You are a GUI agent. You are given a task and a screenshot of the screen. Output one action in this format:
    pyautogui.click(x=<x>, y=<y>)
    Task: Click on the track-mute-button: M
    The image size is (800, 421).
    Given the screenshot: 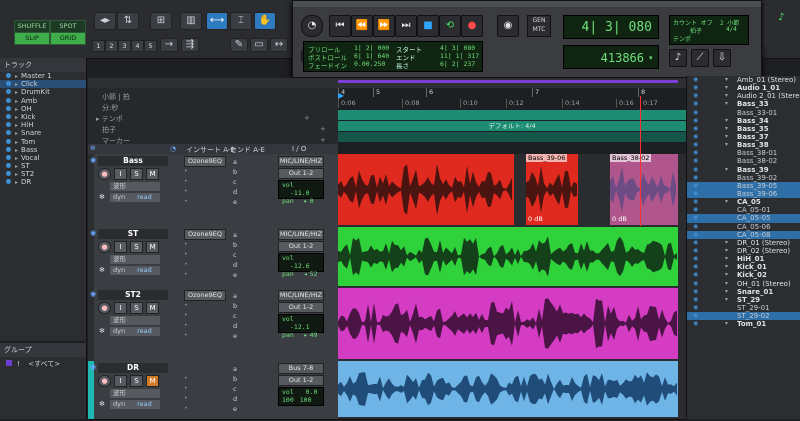 What is the action you would take?
    pyautogui.click(x=152, y=174)
    